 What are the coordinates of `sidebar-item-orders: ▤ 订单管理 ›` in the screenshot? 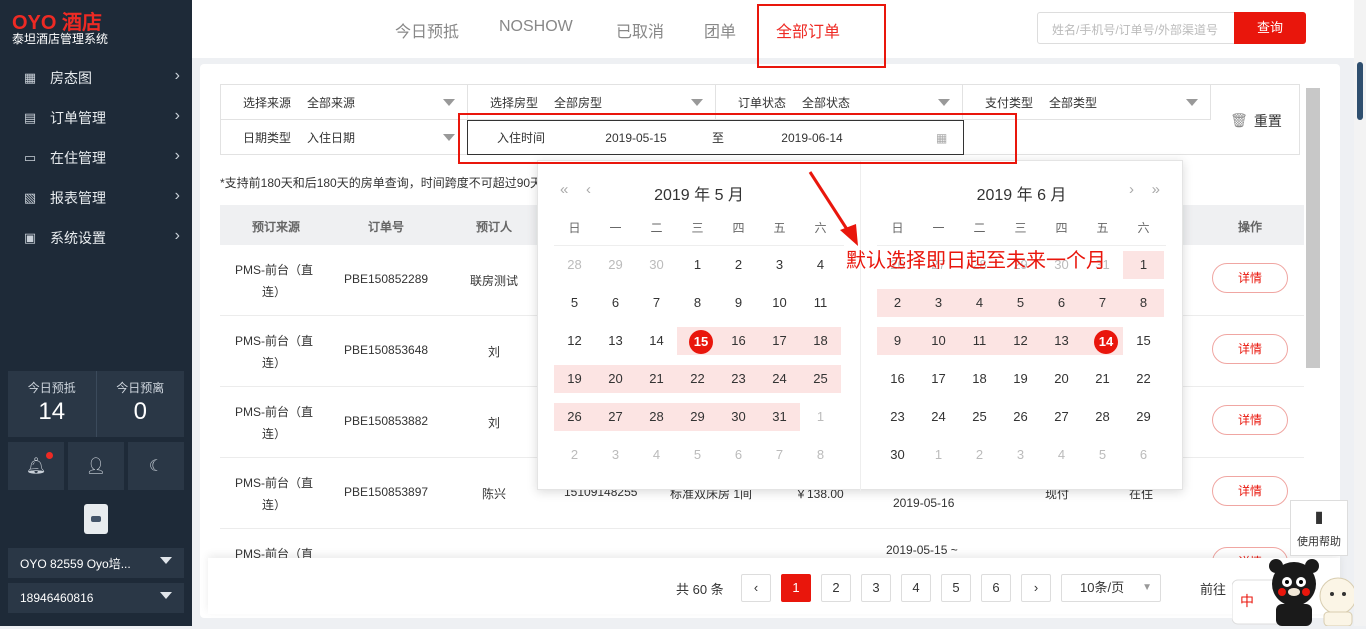 It's located at (96, 118).